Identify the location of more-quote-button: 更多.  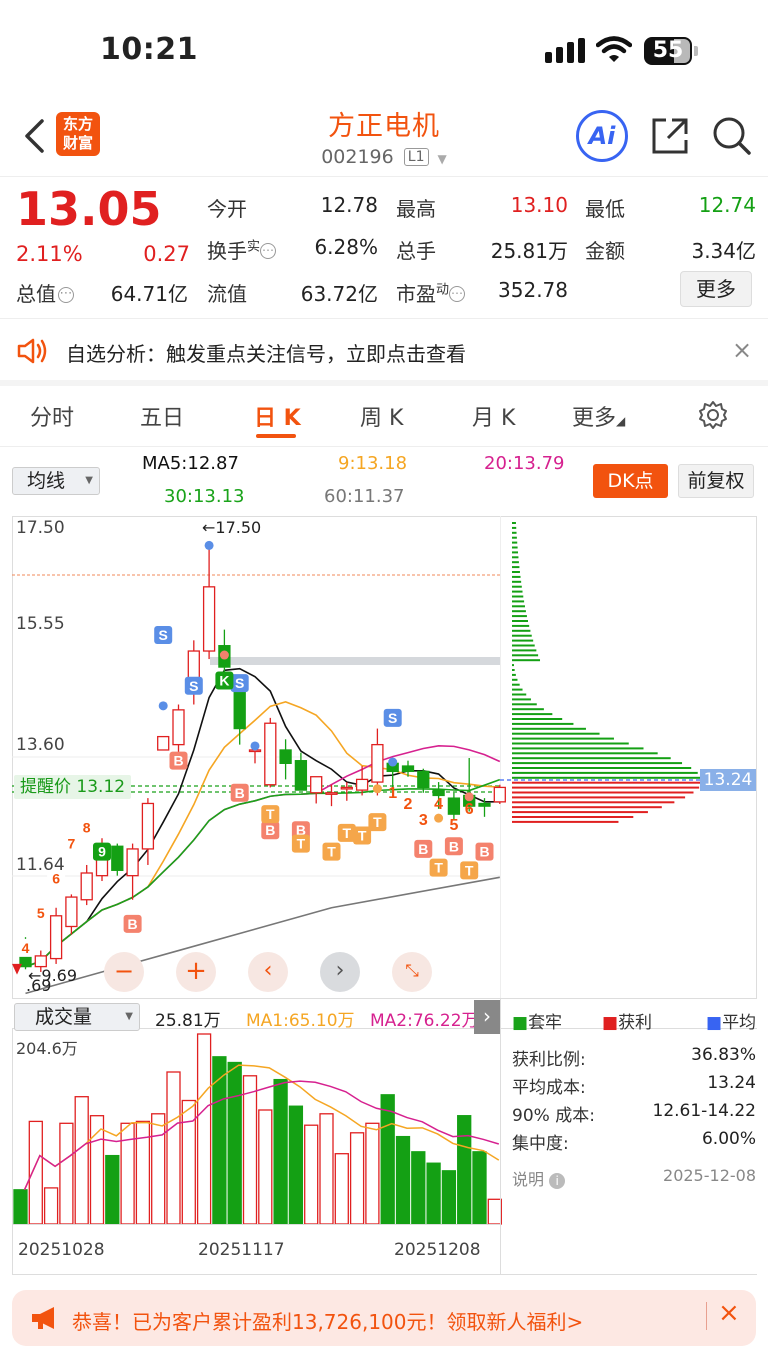
(716, 289).